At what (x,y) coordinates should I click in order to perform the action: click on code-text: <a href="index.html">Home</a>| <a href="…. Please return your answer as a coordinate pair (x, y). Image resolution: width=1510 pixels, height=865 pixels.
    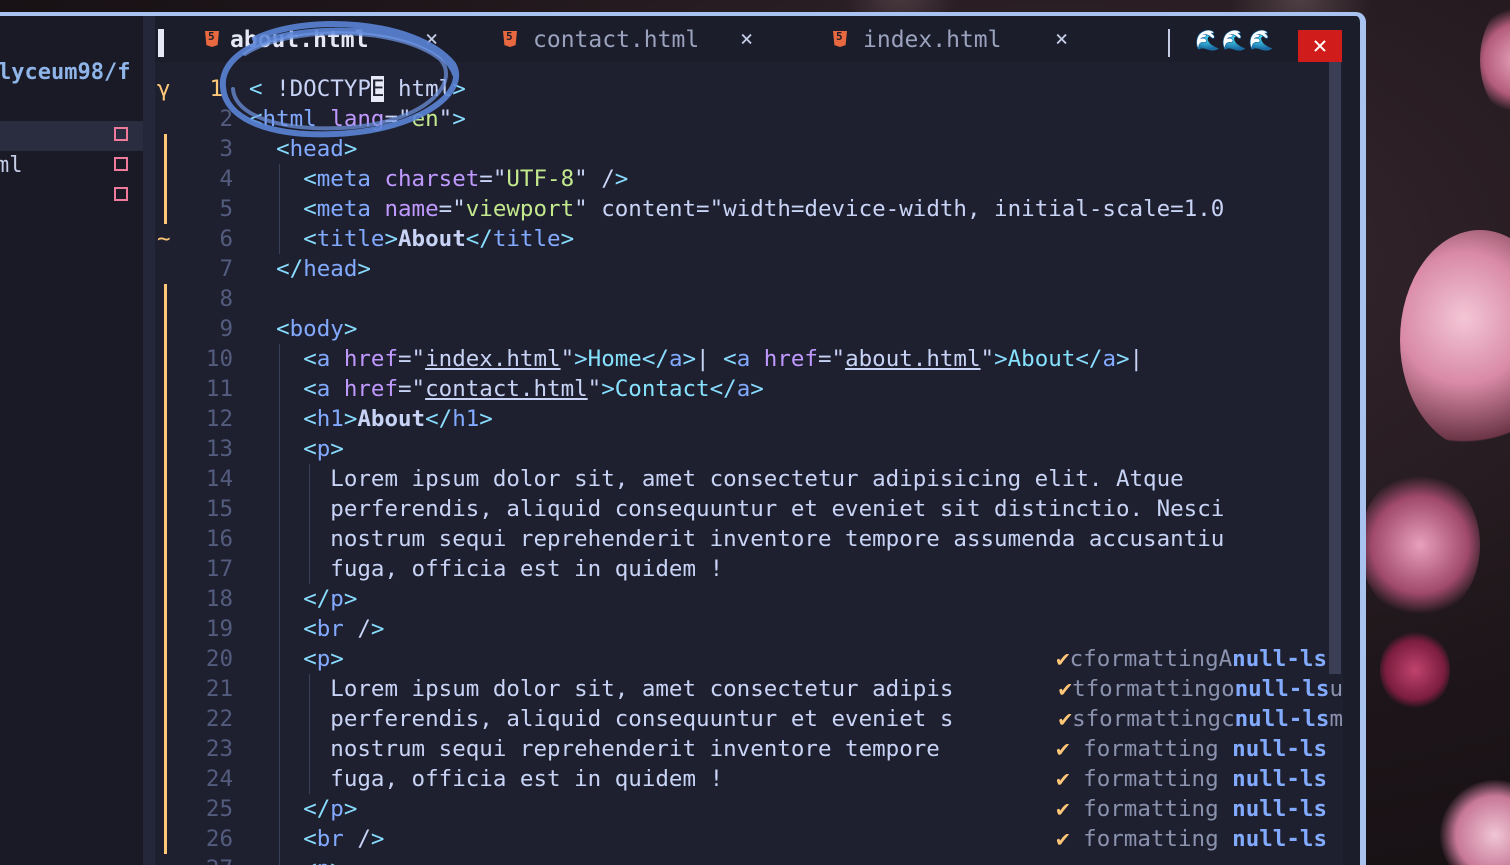
    Looking at the image, I should click on (723, 359).